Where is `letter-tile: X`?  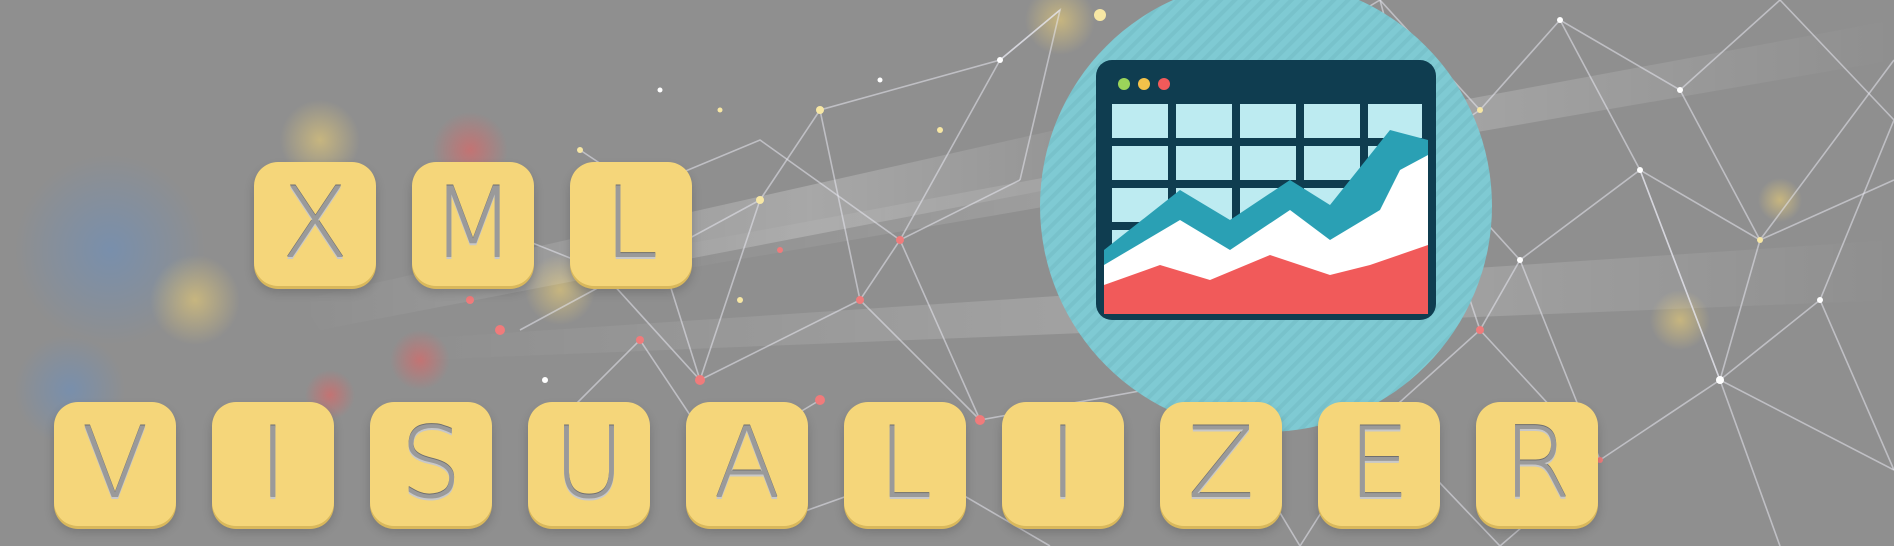
letter-tile: X is located at coordinates (315, 224).